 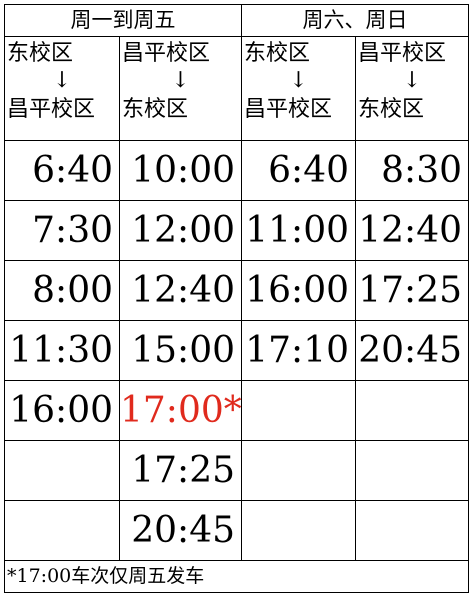 What do you see at coordinates (62, 290) in the screenshot?
I see `departure-time-cell: 8:00` at bounding box center [62, 290].